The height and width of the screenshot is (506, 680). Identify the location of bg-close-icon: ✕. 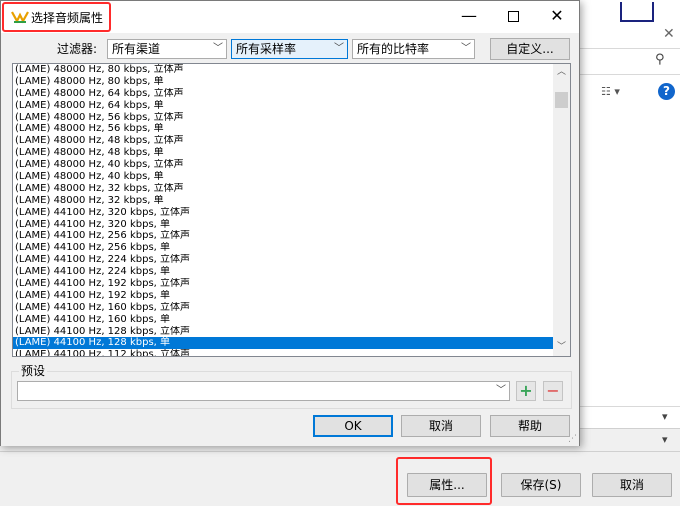
(669, 34).